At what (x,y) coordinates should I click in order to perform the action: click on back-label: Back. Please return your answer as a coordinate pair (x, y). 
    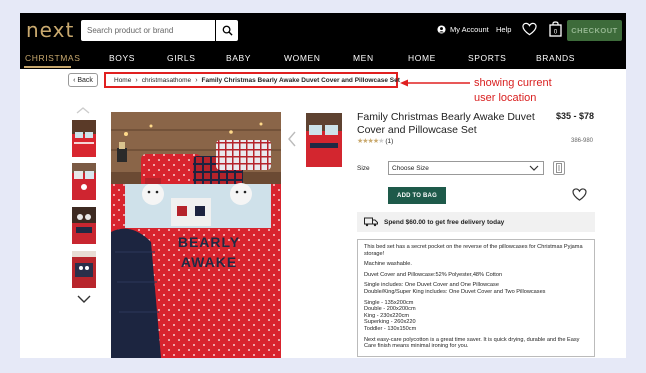
    Looking at the image, I should click on (85, 80).